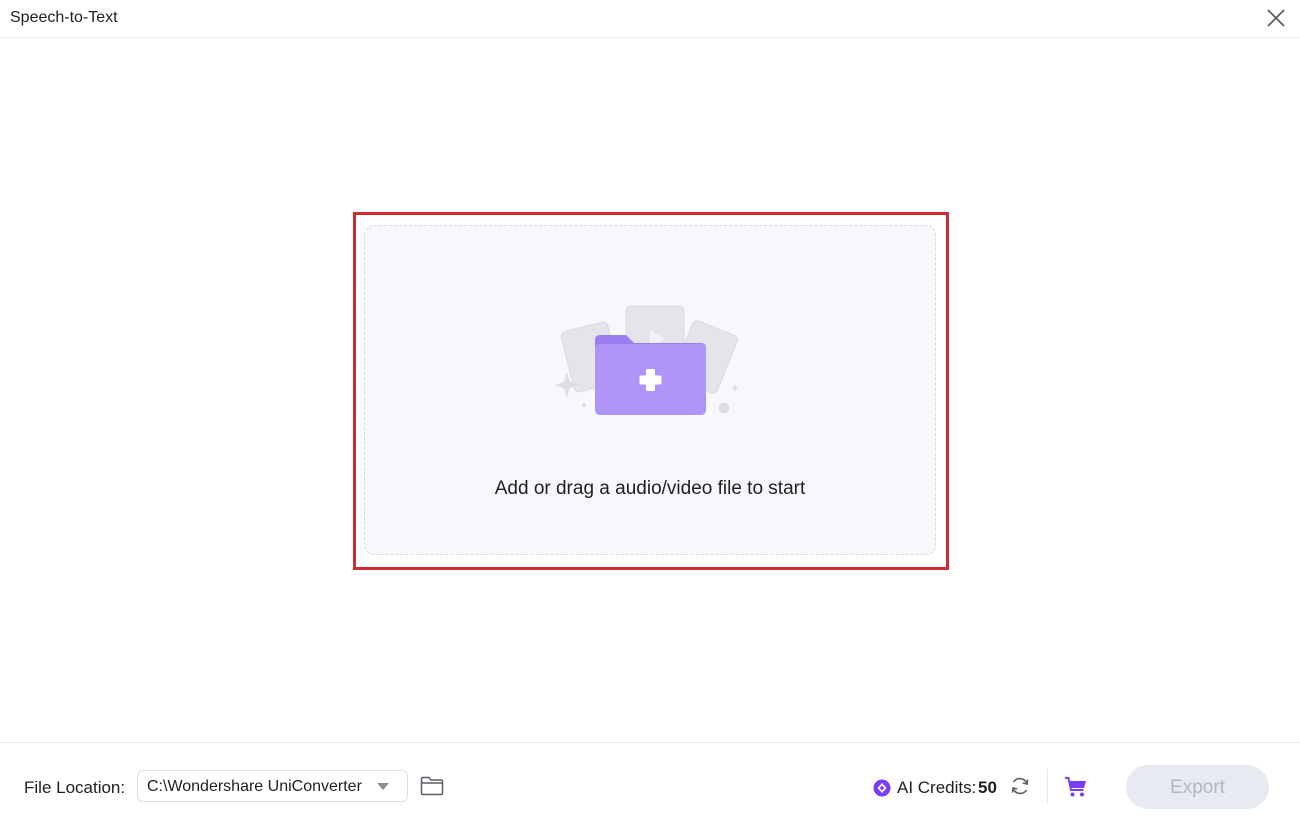 The height and width of the screenshot is (823, 1300). I want to click on file-location-label: File Location:, so click(75, 787).